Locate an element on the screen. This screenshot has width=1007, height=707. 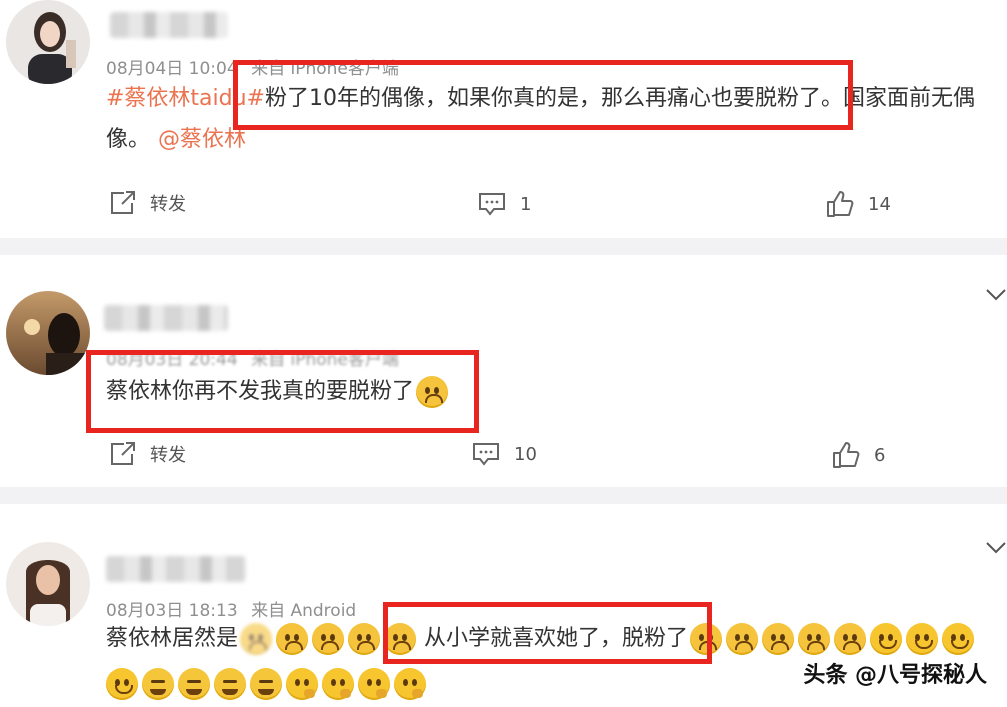
emoji-row is located at coordinates (266, 684).